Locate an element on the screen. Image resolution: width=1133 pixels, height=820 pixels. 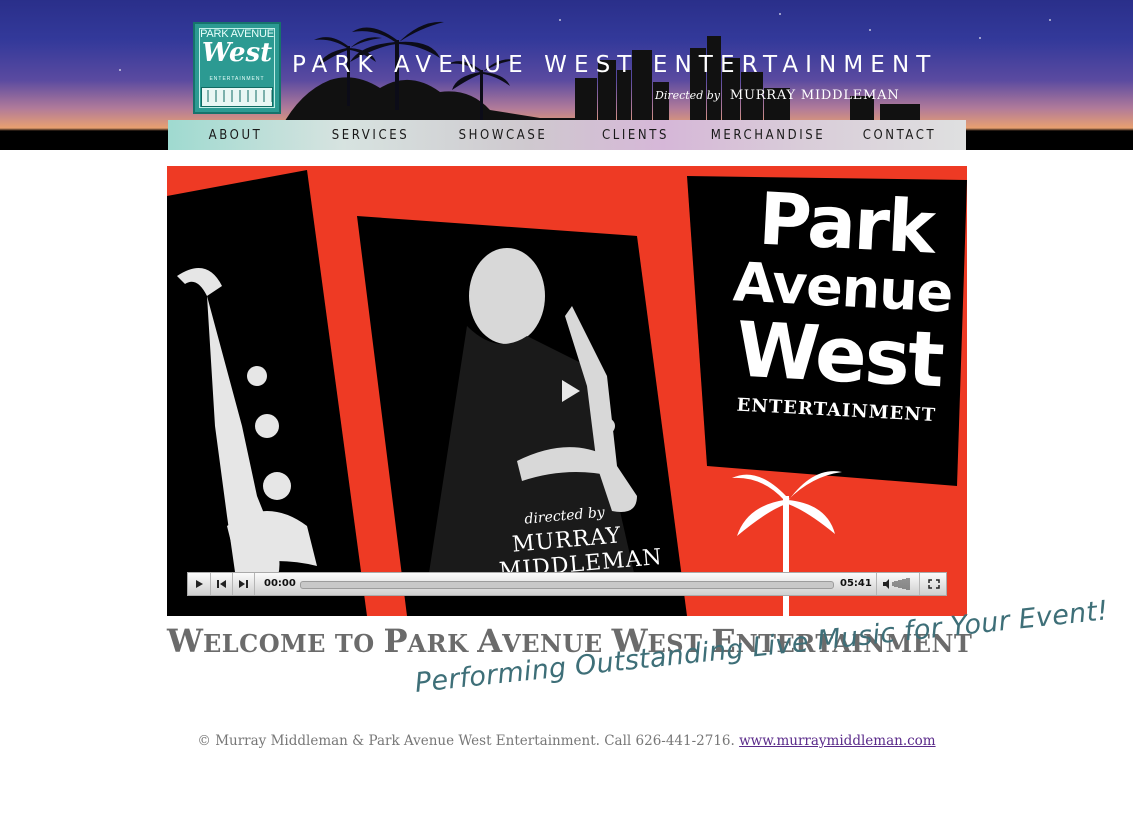
poster-title: Park Avenue West ENTERTAINMENT is located at coordinates (842, 302).